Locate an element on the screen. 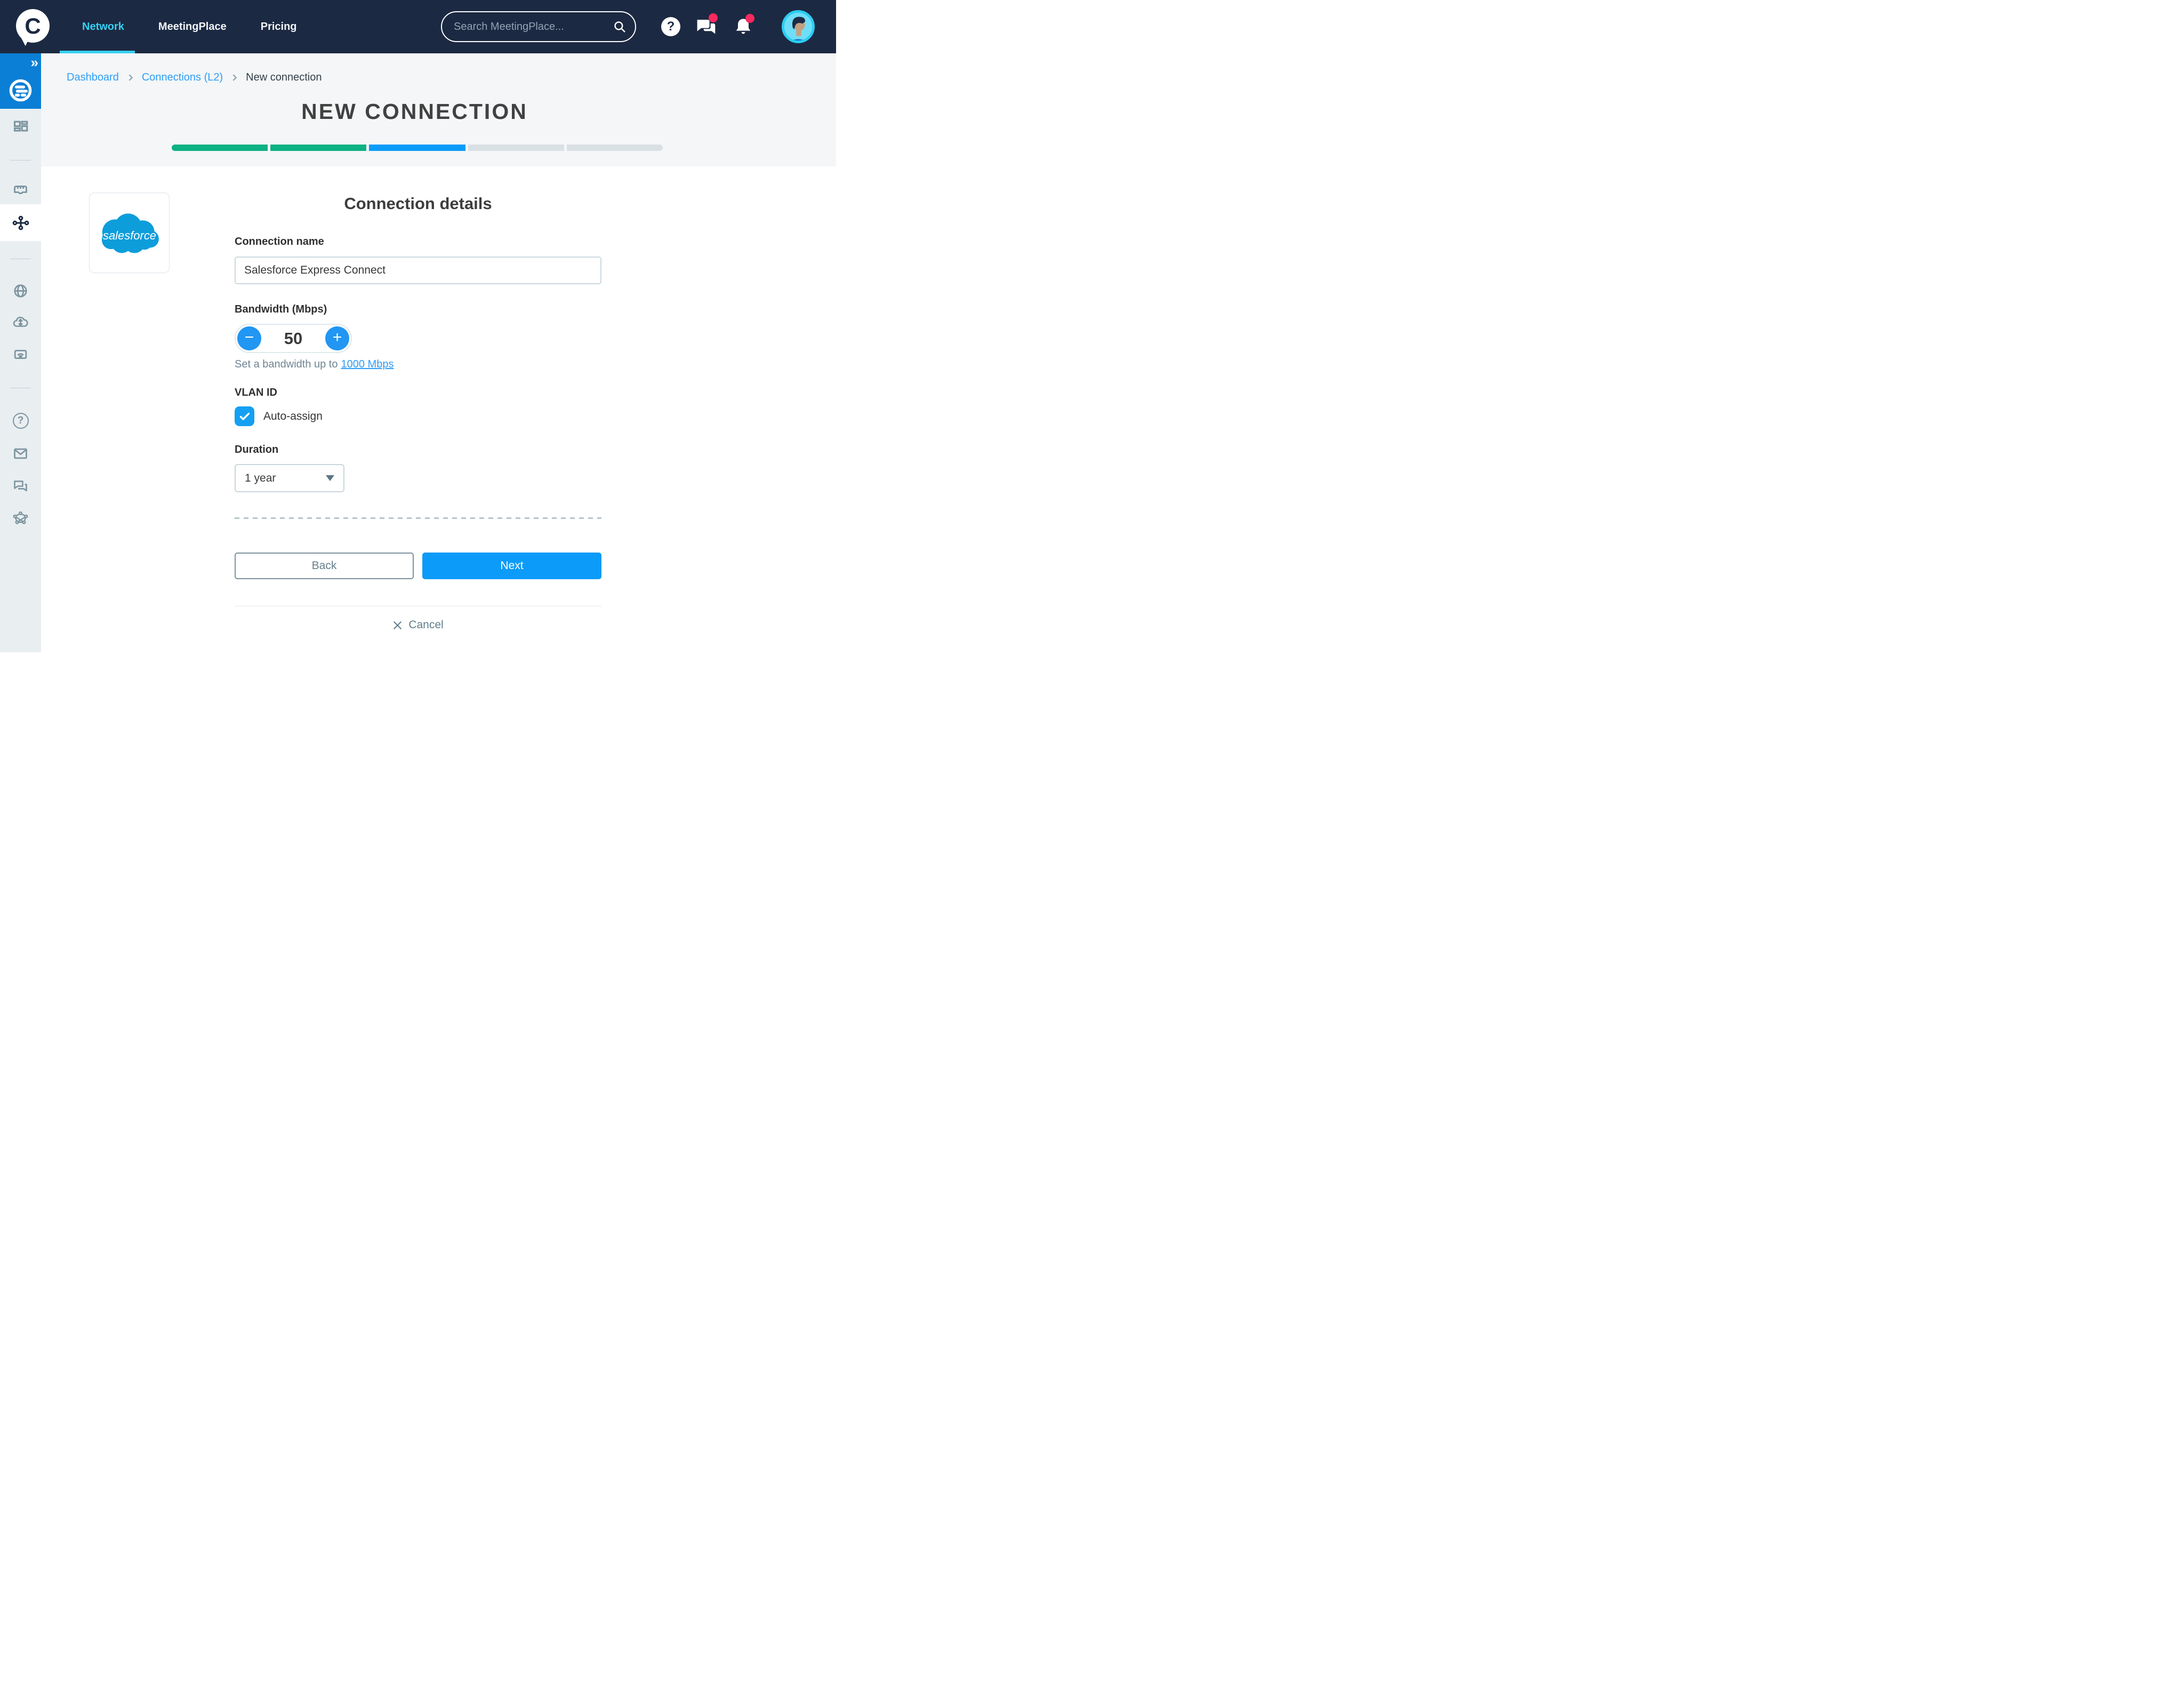 Image resolution: width=2184 pixels, height=1704 pixels. bandwidth-value: 50 is located at coordinates (293, 338).